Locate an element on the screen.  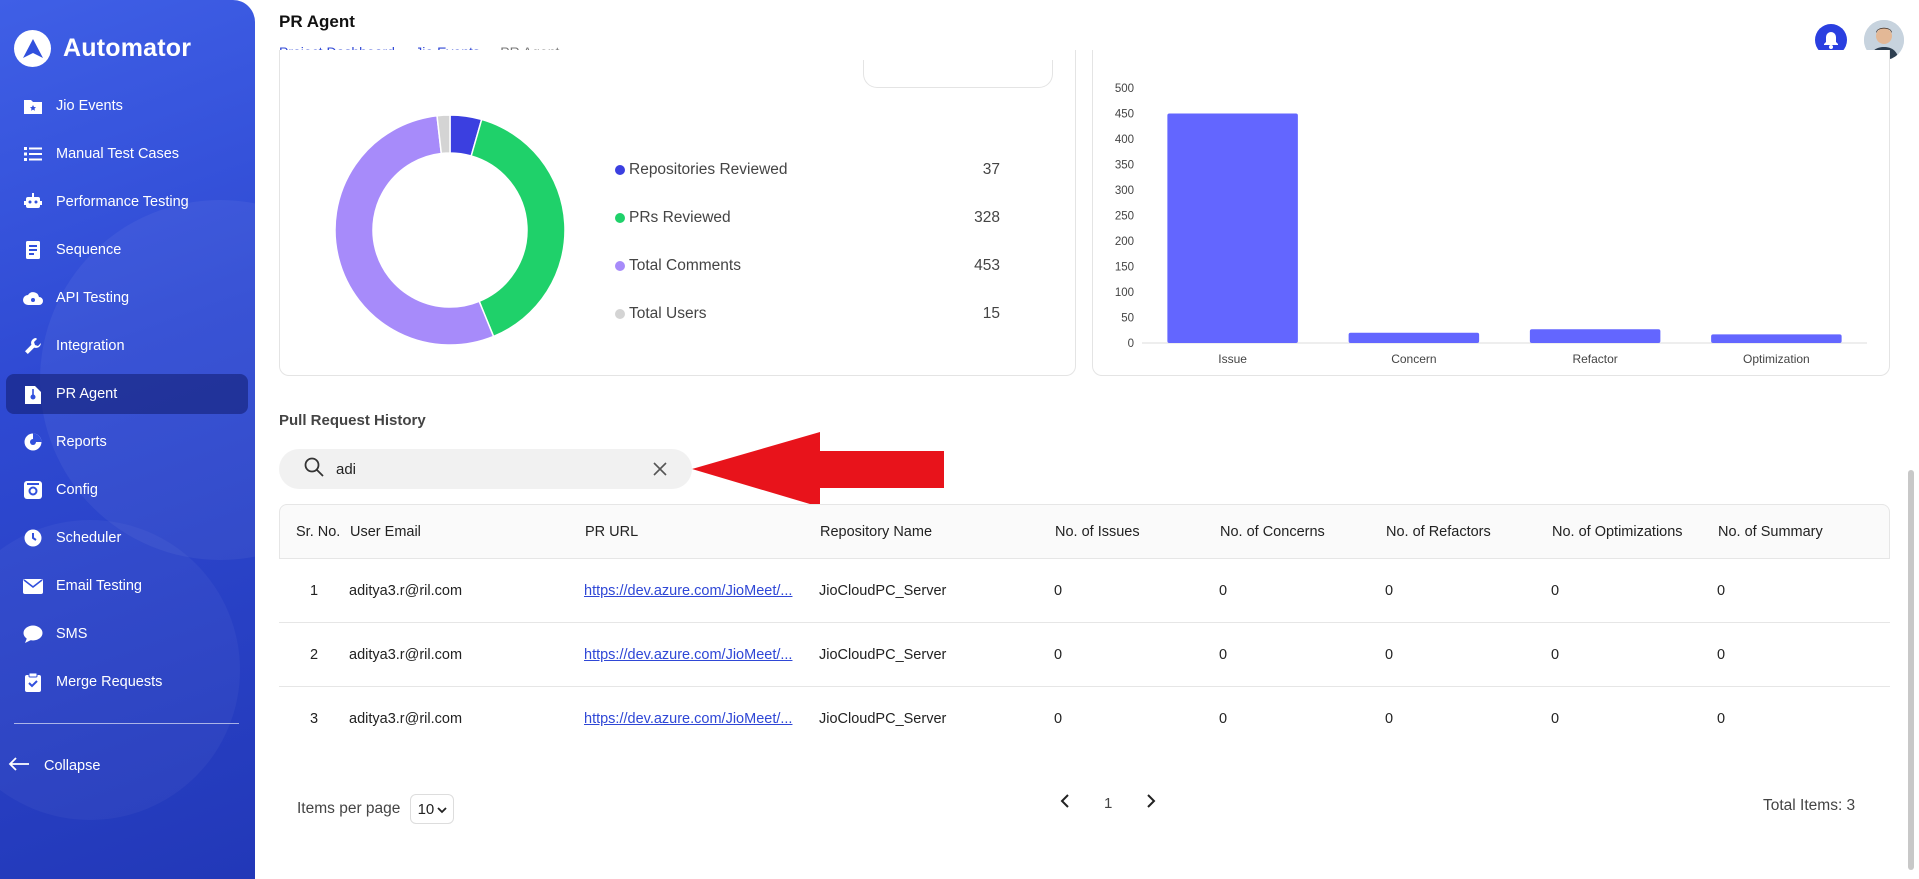
sidebar-item-jio-events: Jio Events is located at coordinates (127, 106).